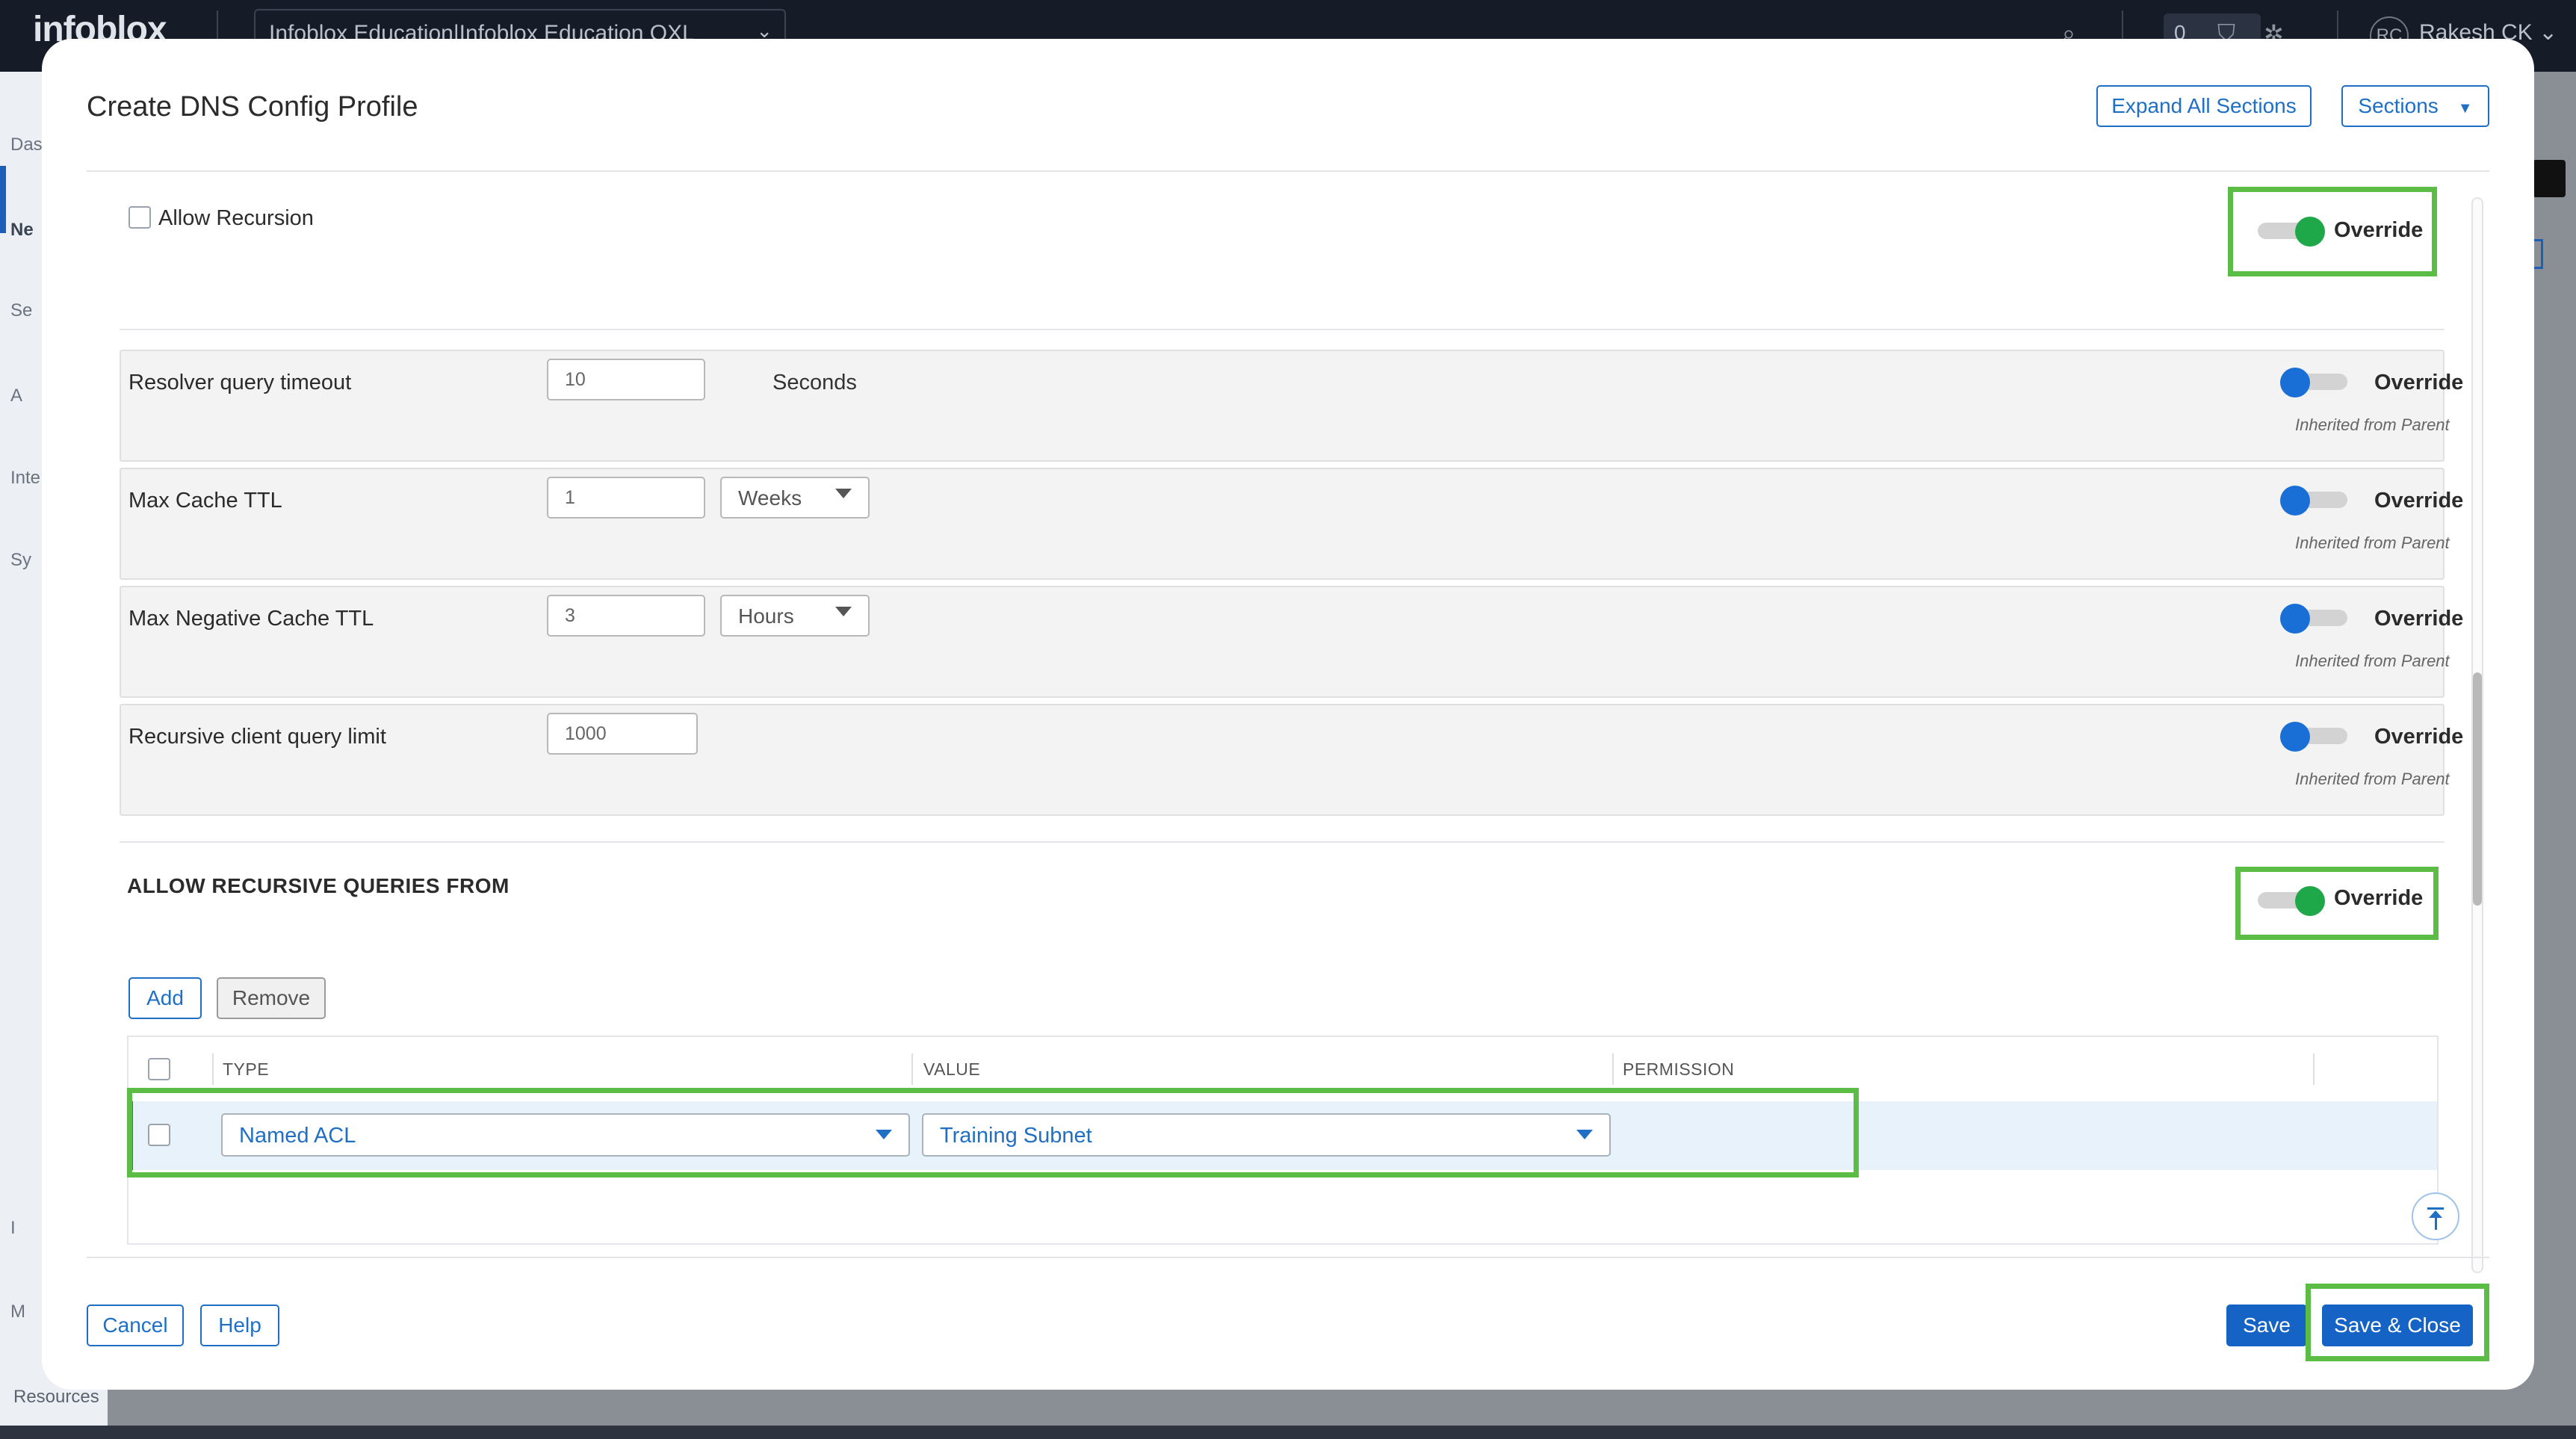 Image resolution: width=2576 pixels, height=1439 pixels. Describe the element at coordinates (626, 616) in the screenshot. I see `max-negative-cache-ttl-input: 3` at that location.